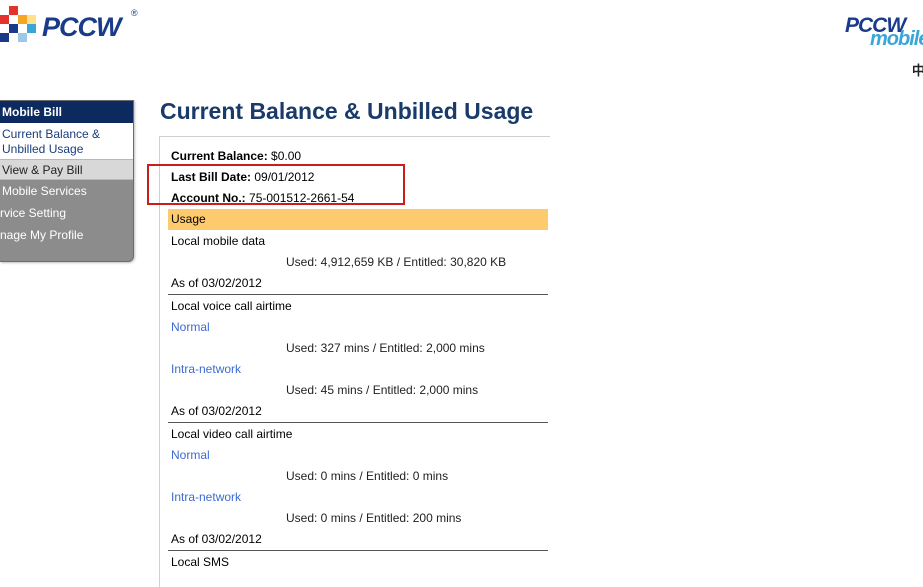 Image resolution: width=923 pixels, height=587 pixels. Describe the element at coordinates (216, 411) in the screenshot. I see `voice-as-of: As of 03/02/2012` at that location.